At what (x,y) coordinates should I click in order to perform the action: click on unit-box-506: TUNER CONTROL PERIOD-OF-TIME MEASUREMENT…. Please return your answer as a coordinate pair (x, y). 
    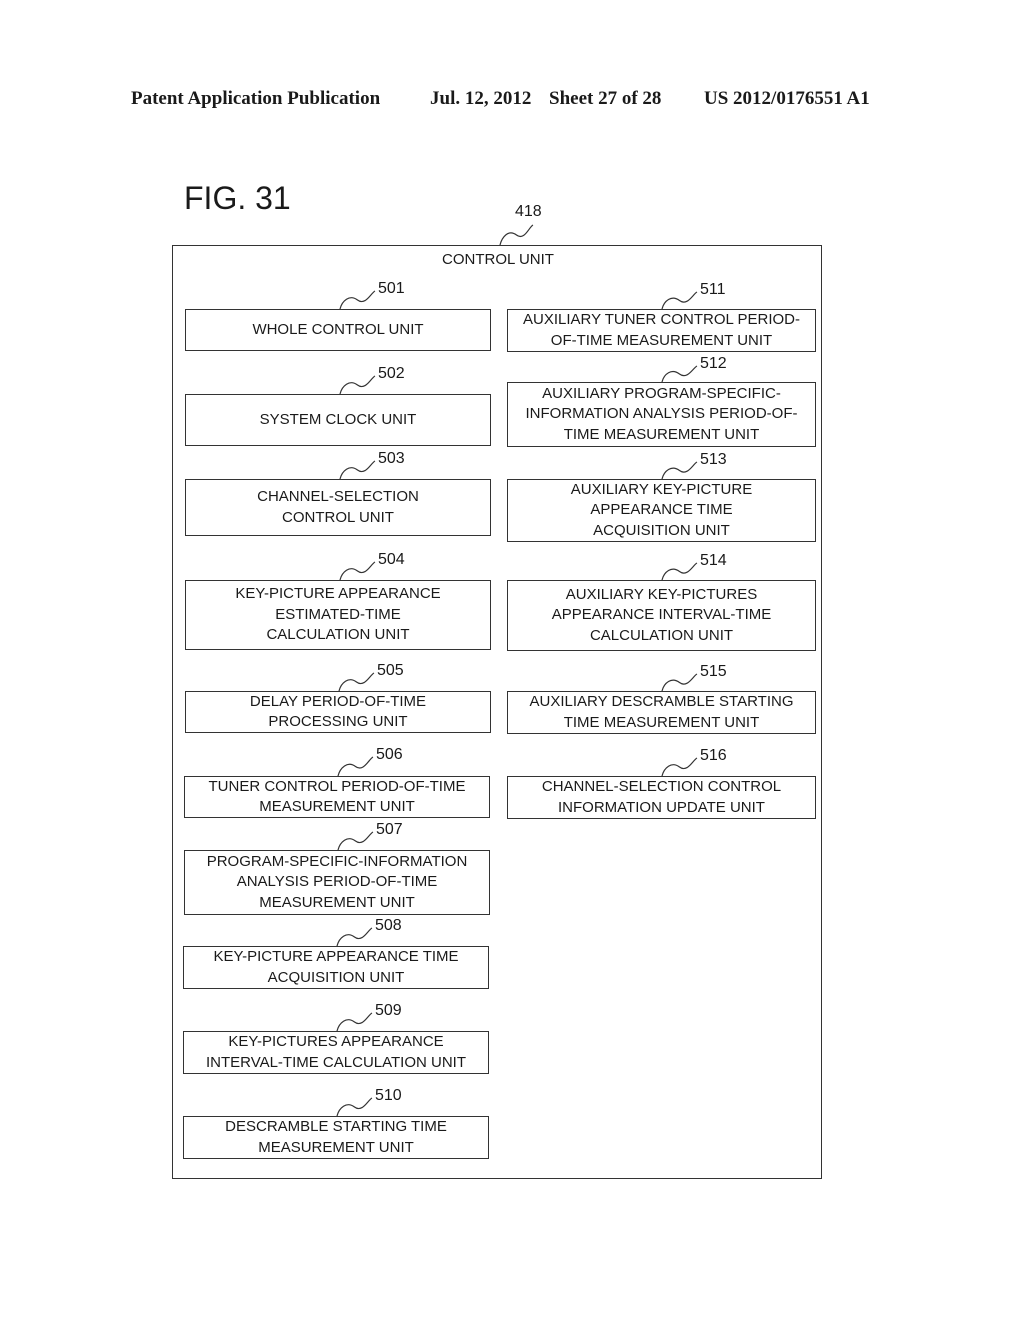
    Looking at the image, I should click on (337, 797).